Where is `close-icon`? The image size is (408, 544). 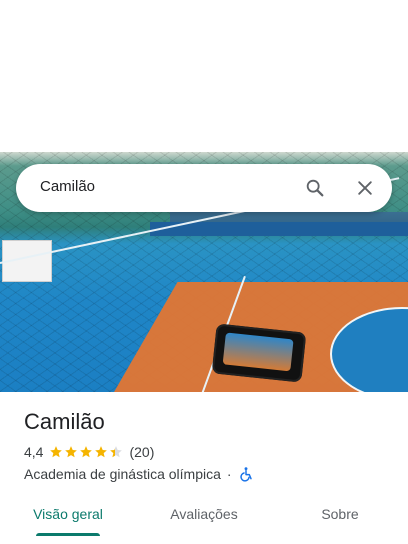 close-icon is located at coordinates (365, 188).